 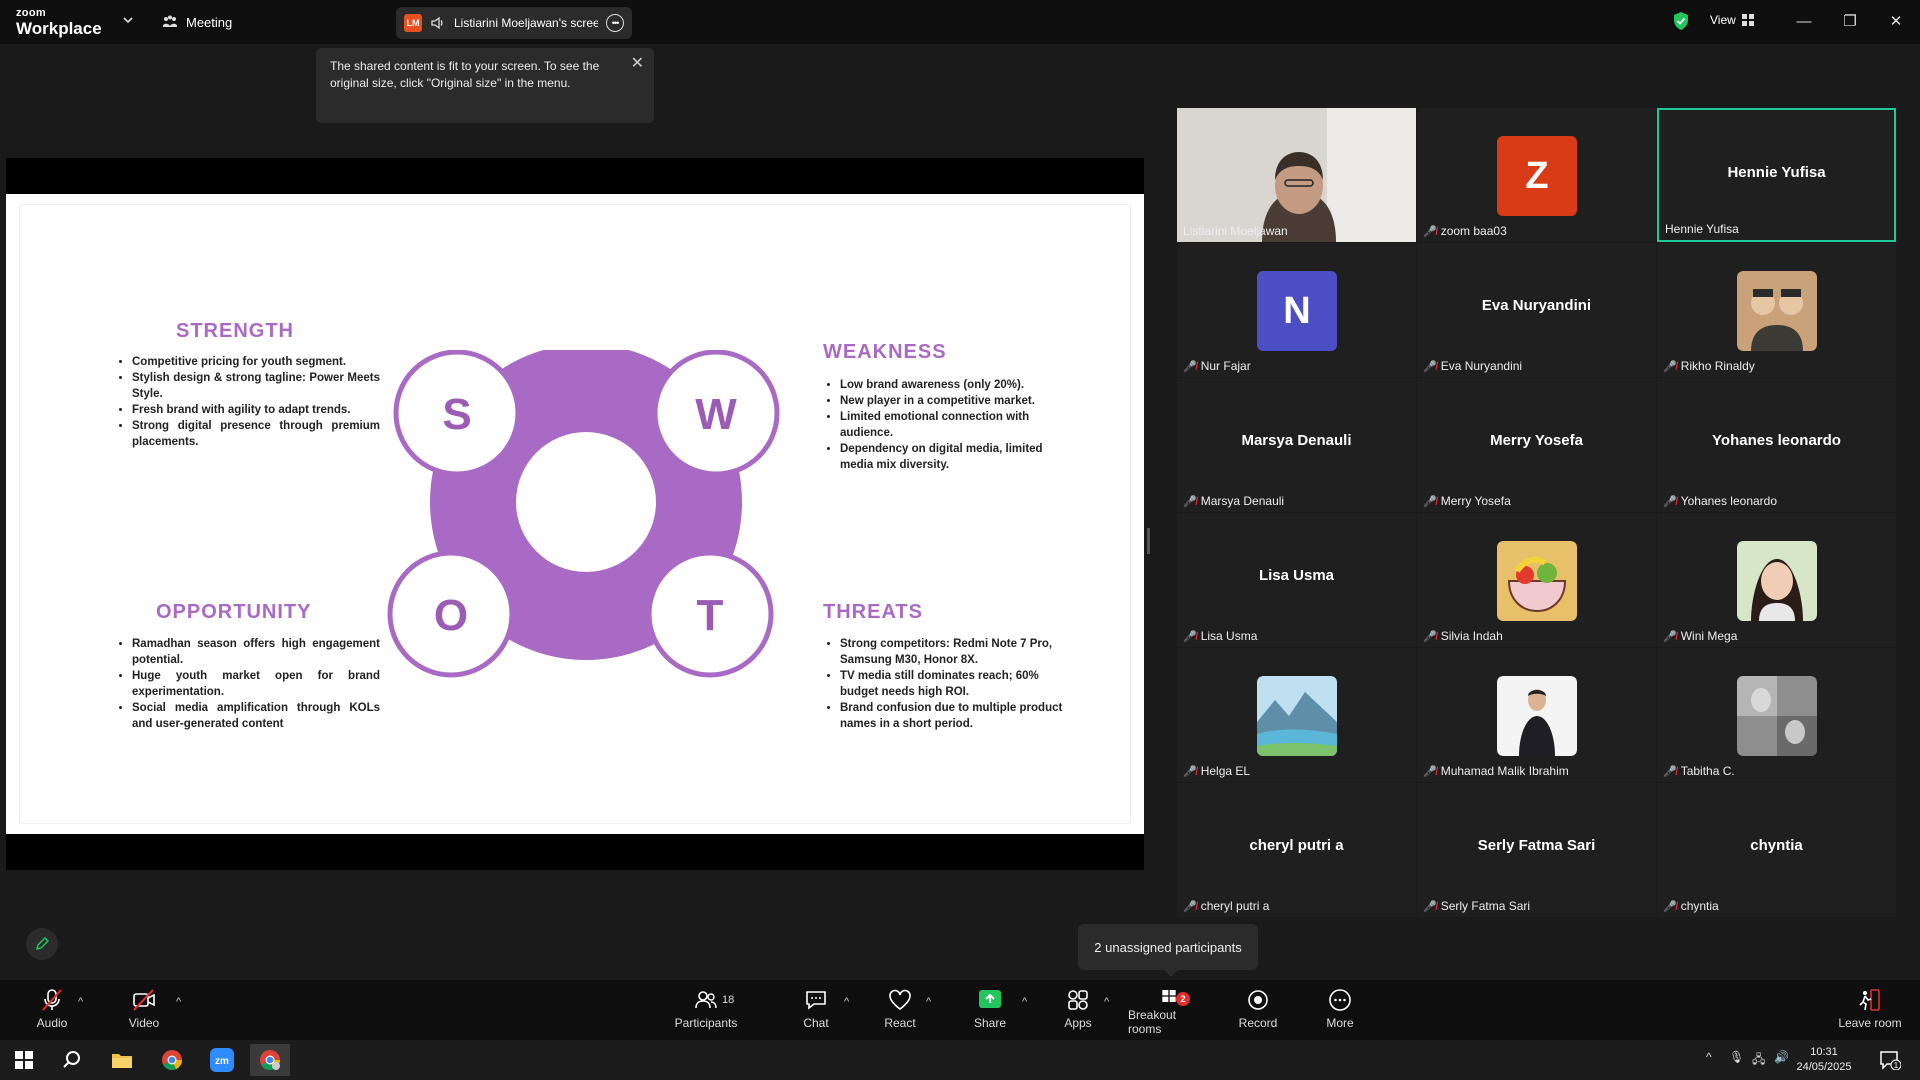 What do you see at coordinates (1340, 1000) in the screenshot?
I see `more-icon` at bounding box center [1340, 1000].